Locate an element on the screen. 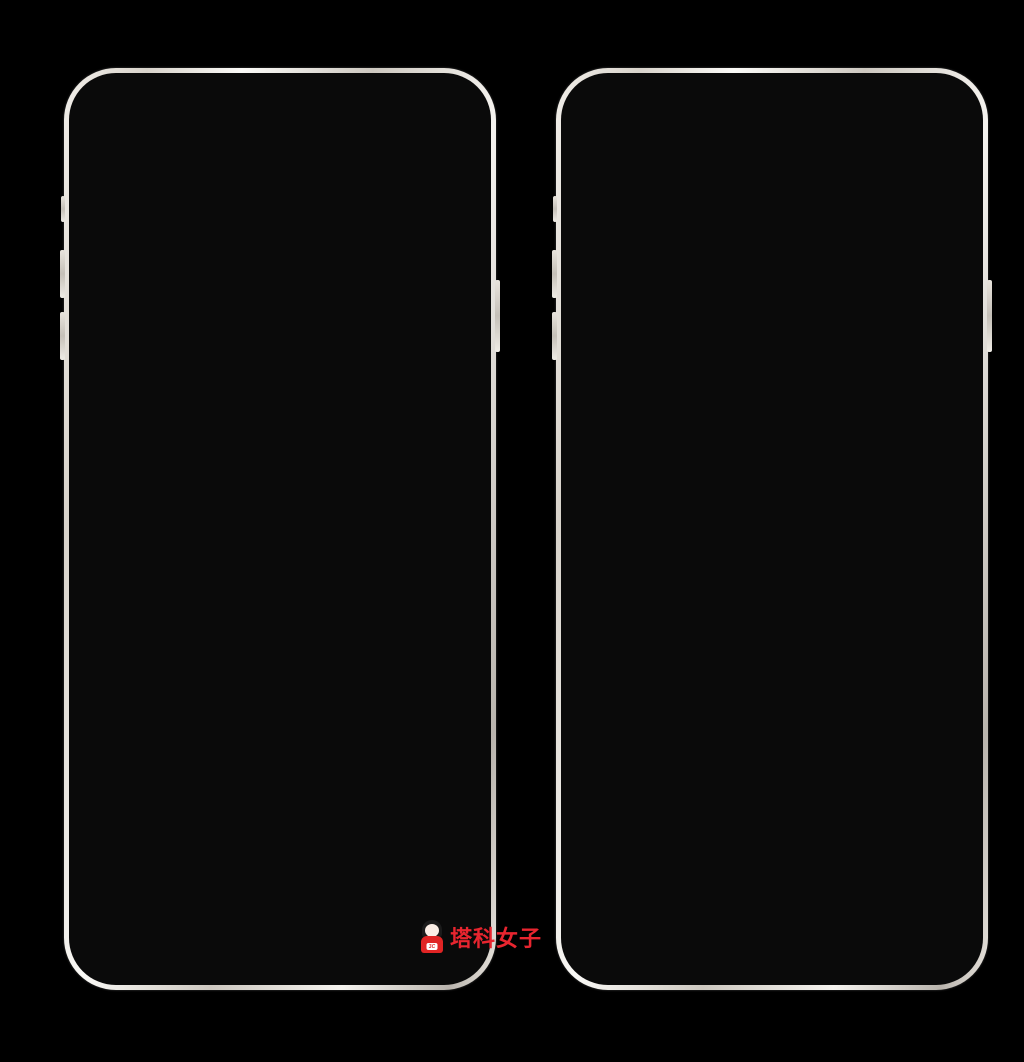  watermark-avatar-icon: 3C is located at coordinates (432, 936).